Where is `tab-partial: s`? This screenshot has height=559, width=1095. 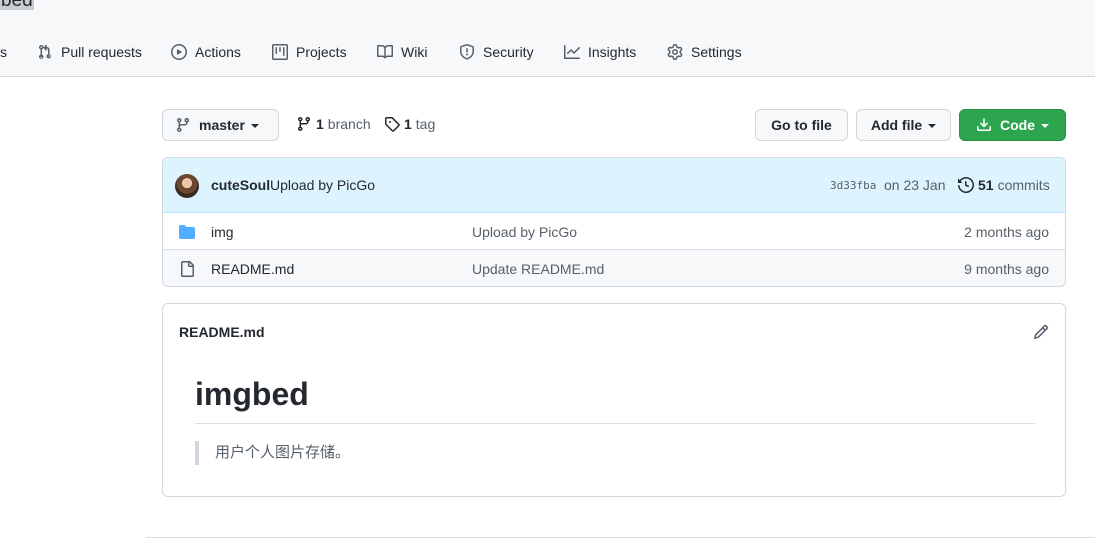
tab-partial: s is located at coordinates (3, 52).